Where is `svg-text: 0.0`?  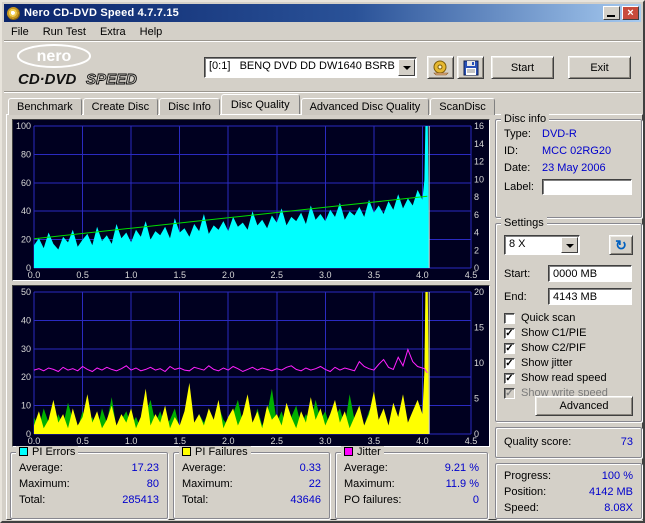 svg-text: 0.0 is located at coordinates (34, 441).